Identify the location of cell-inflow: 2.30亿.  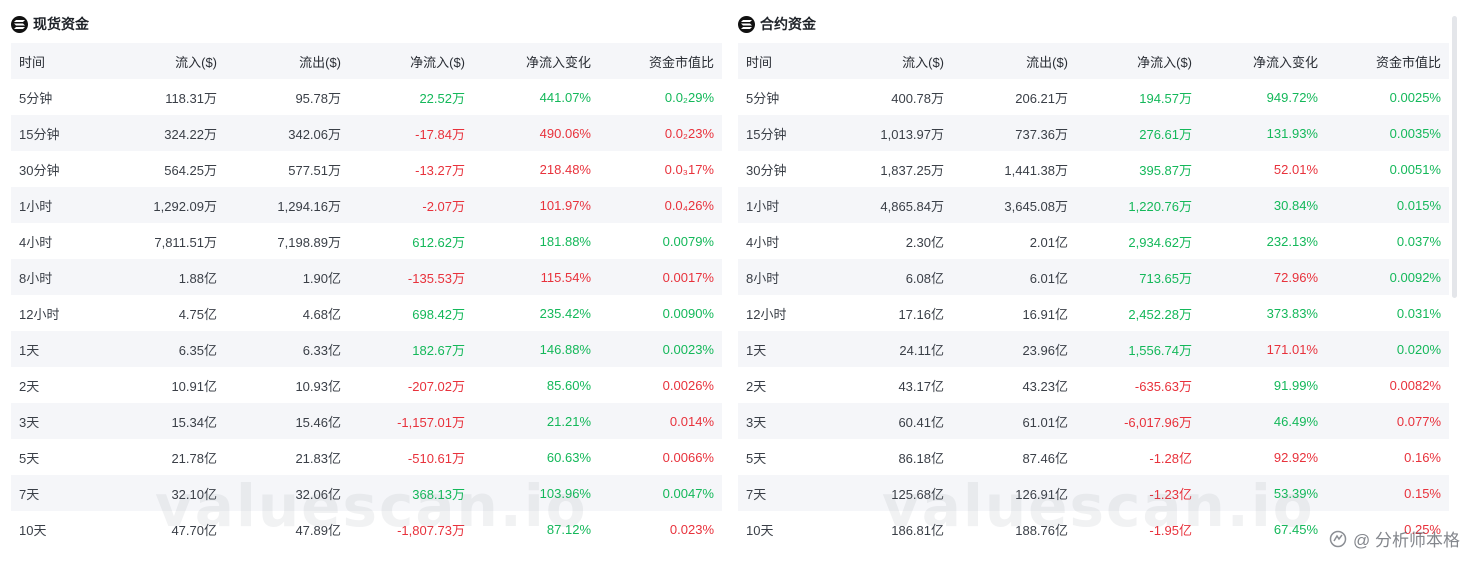
(924, 242).